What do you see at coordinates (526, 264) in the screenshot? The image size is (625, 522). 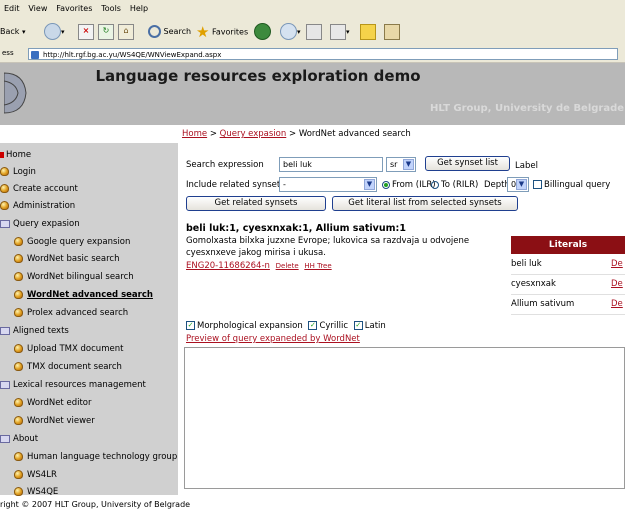 I see `literal-name: beli luk` at bounding box center [526, 264].